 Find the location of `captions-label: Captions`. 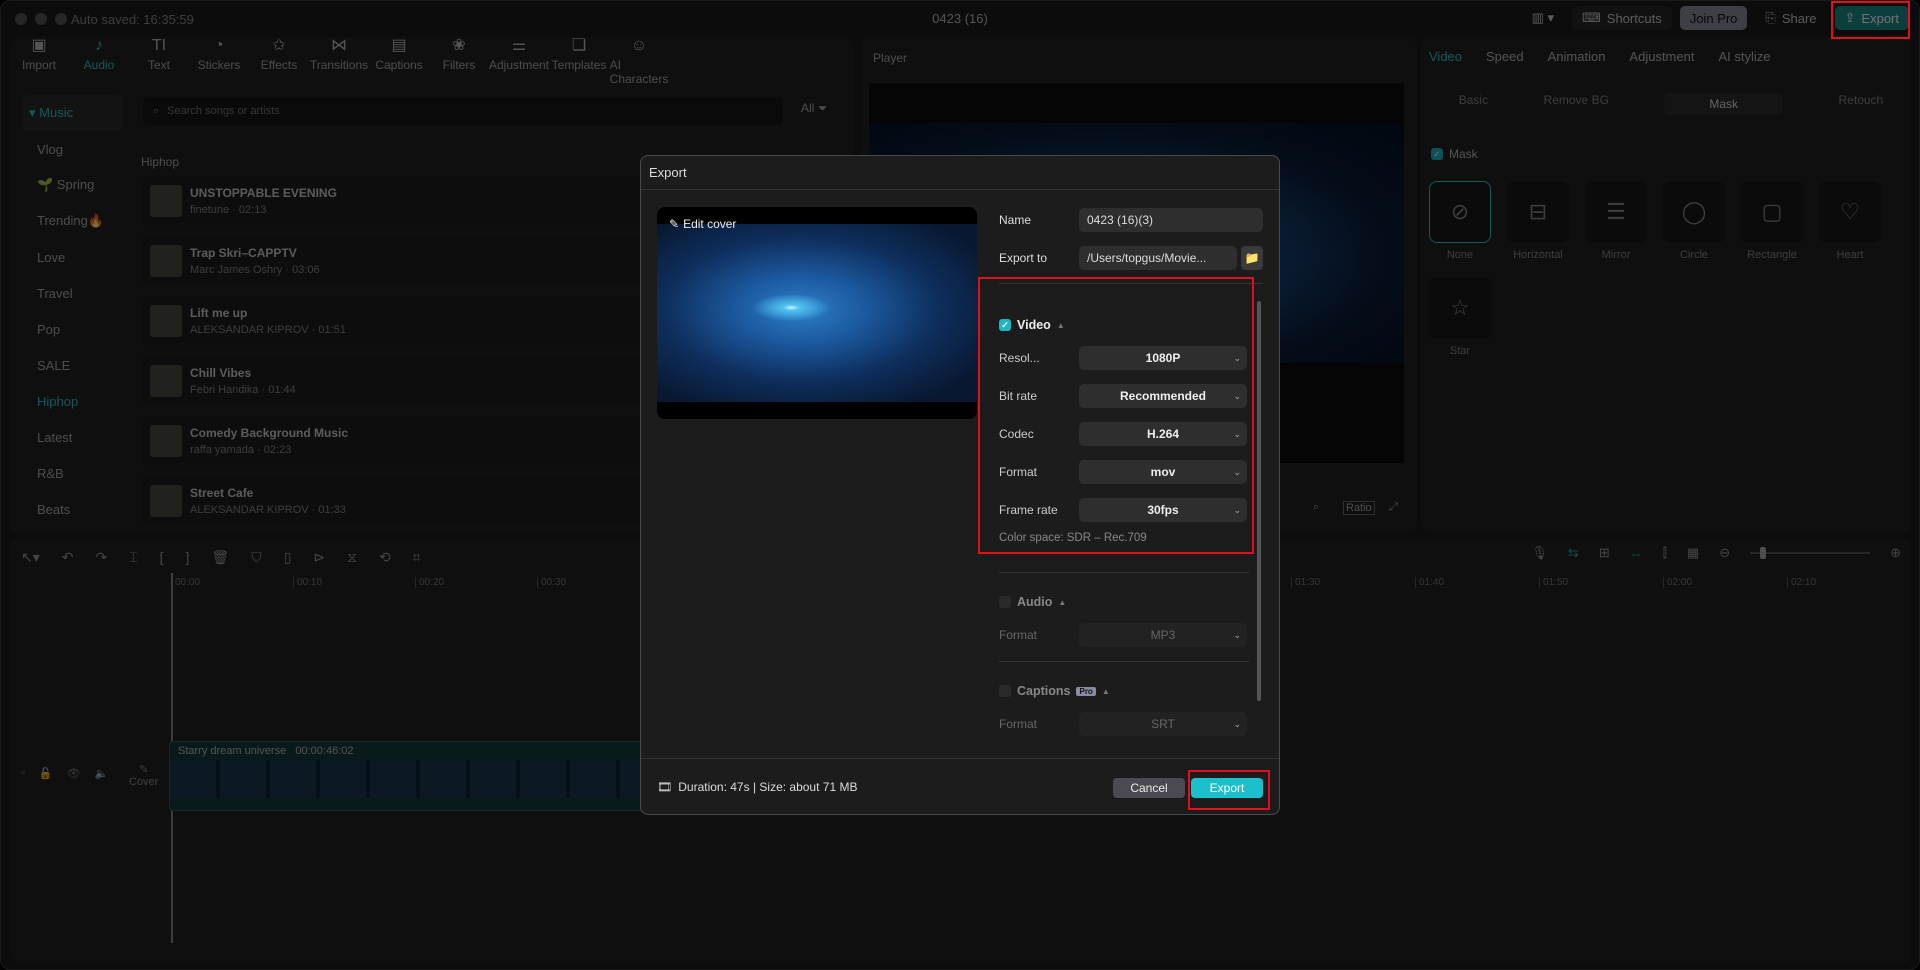

captions-label: Captions is located at coordinates (1044, 691).